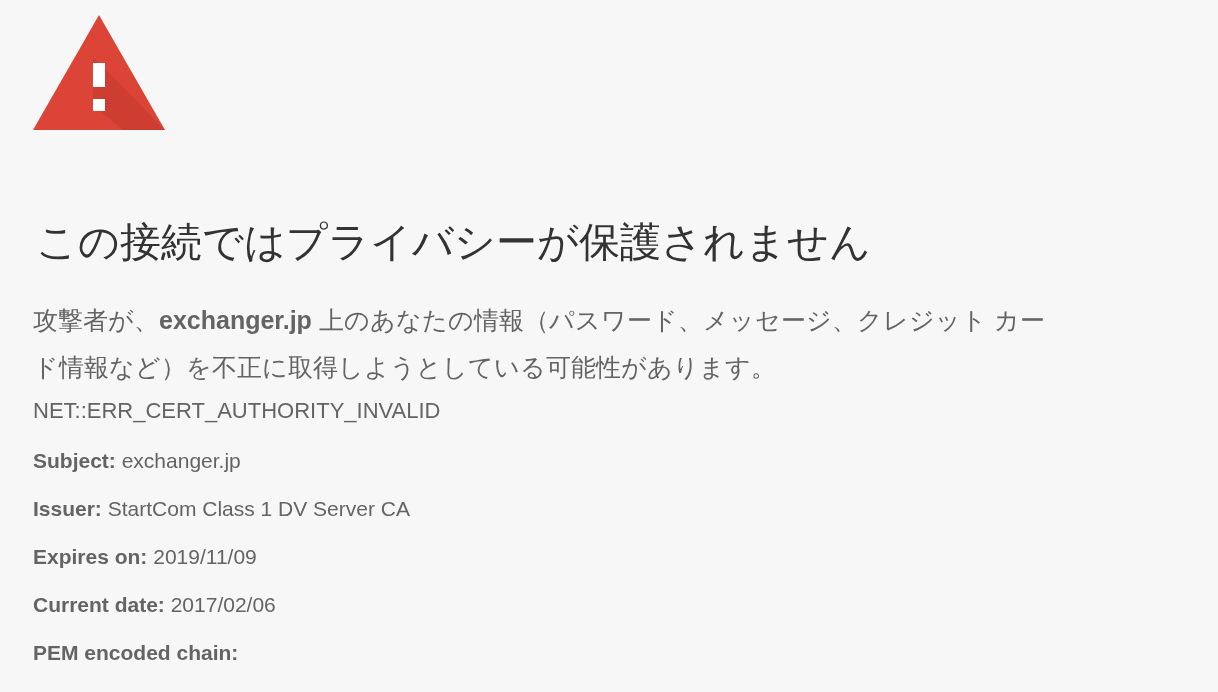  I want to click on certificate-detail: Issuer: StartCom Class 1 DV Server CA, so click(222, 508).